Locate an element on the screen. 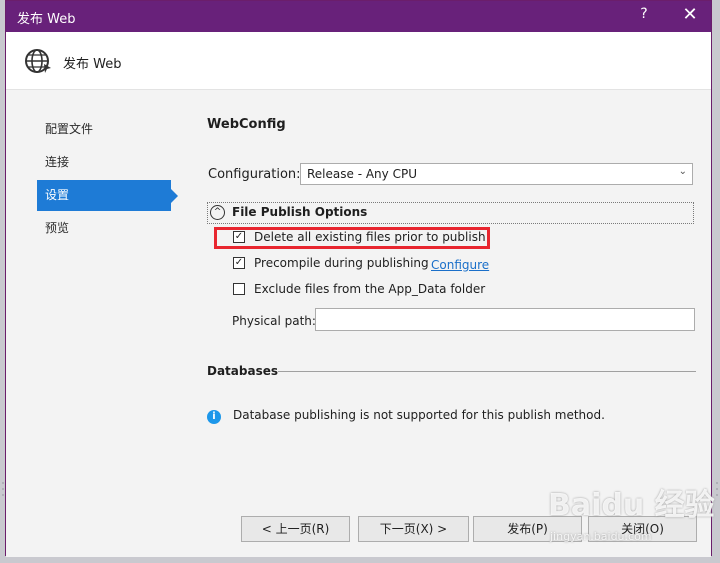  nav-item-label: 预览 is located at coordinates (57, 228).